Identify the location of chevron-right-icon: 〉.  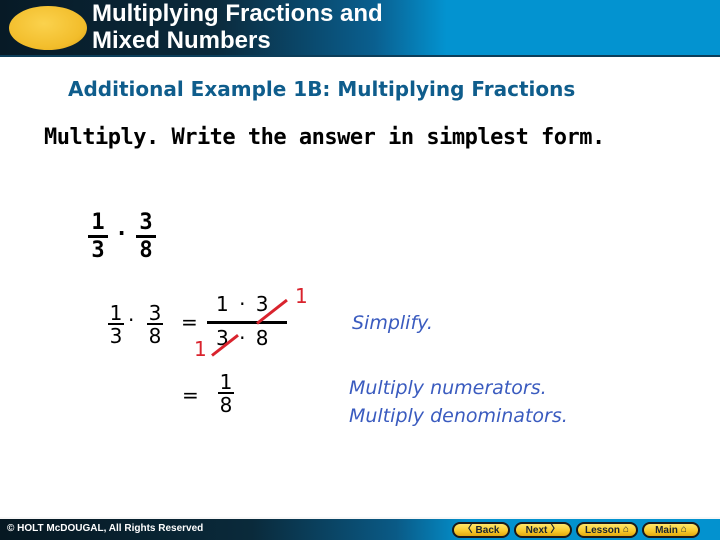
(555, 529).